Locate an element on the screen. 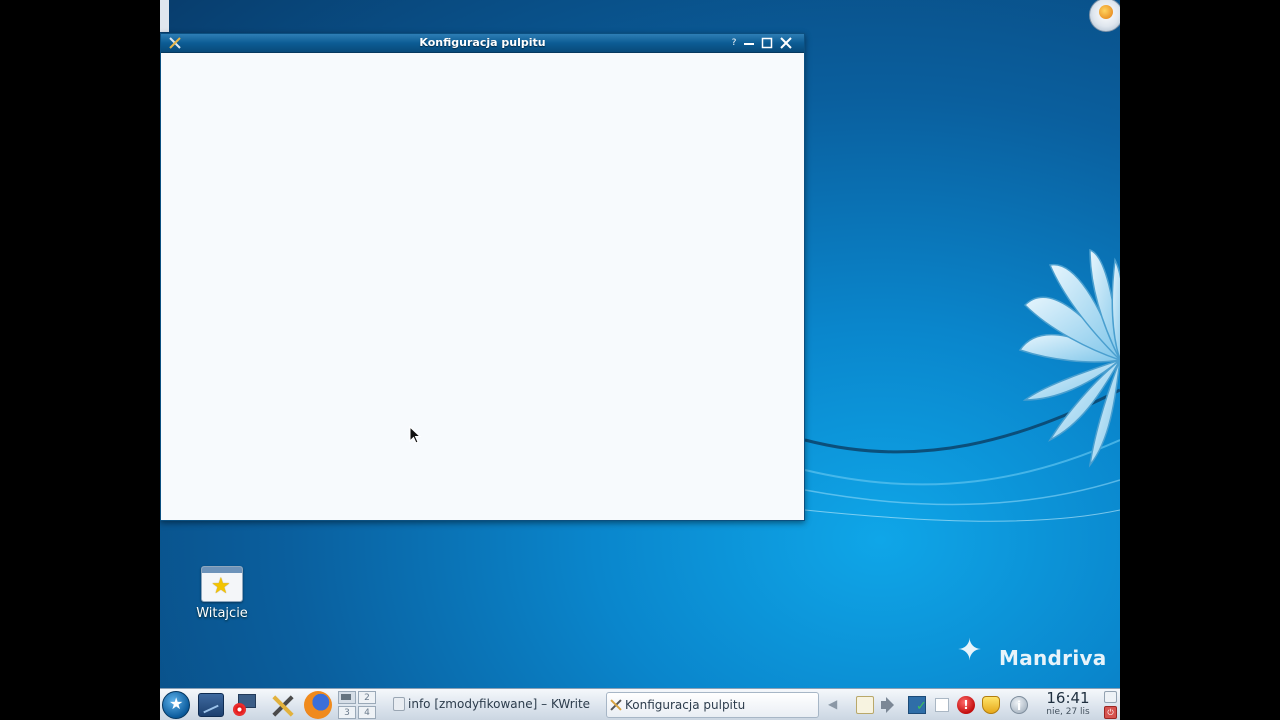  info-icon: i is located at coordinates (1019, 705).